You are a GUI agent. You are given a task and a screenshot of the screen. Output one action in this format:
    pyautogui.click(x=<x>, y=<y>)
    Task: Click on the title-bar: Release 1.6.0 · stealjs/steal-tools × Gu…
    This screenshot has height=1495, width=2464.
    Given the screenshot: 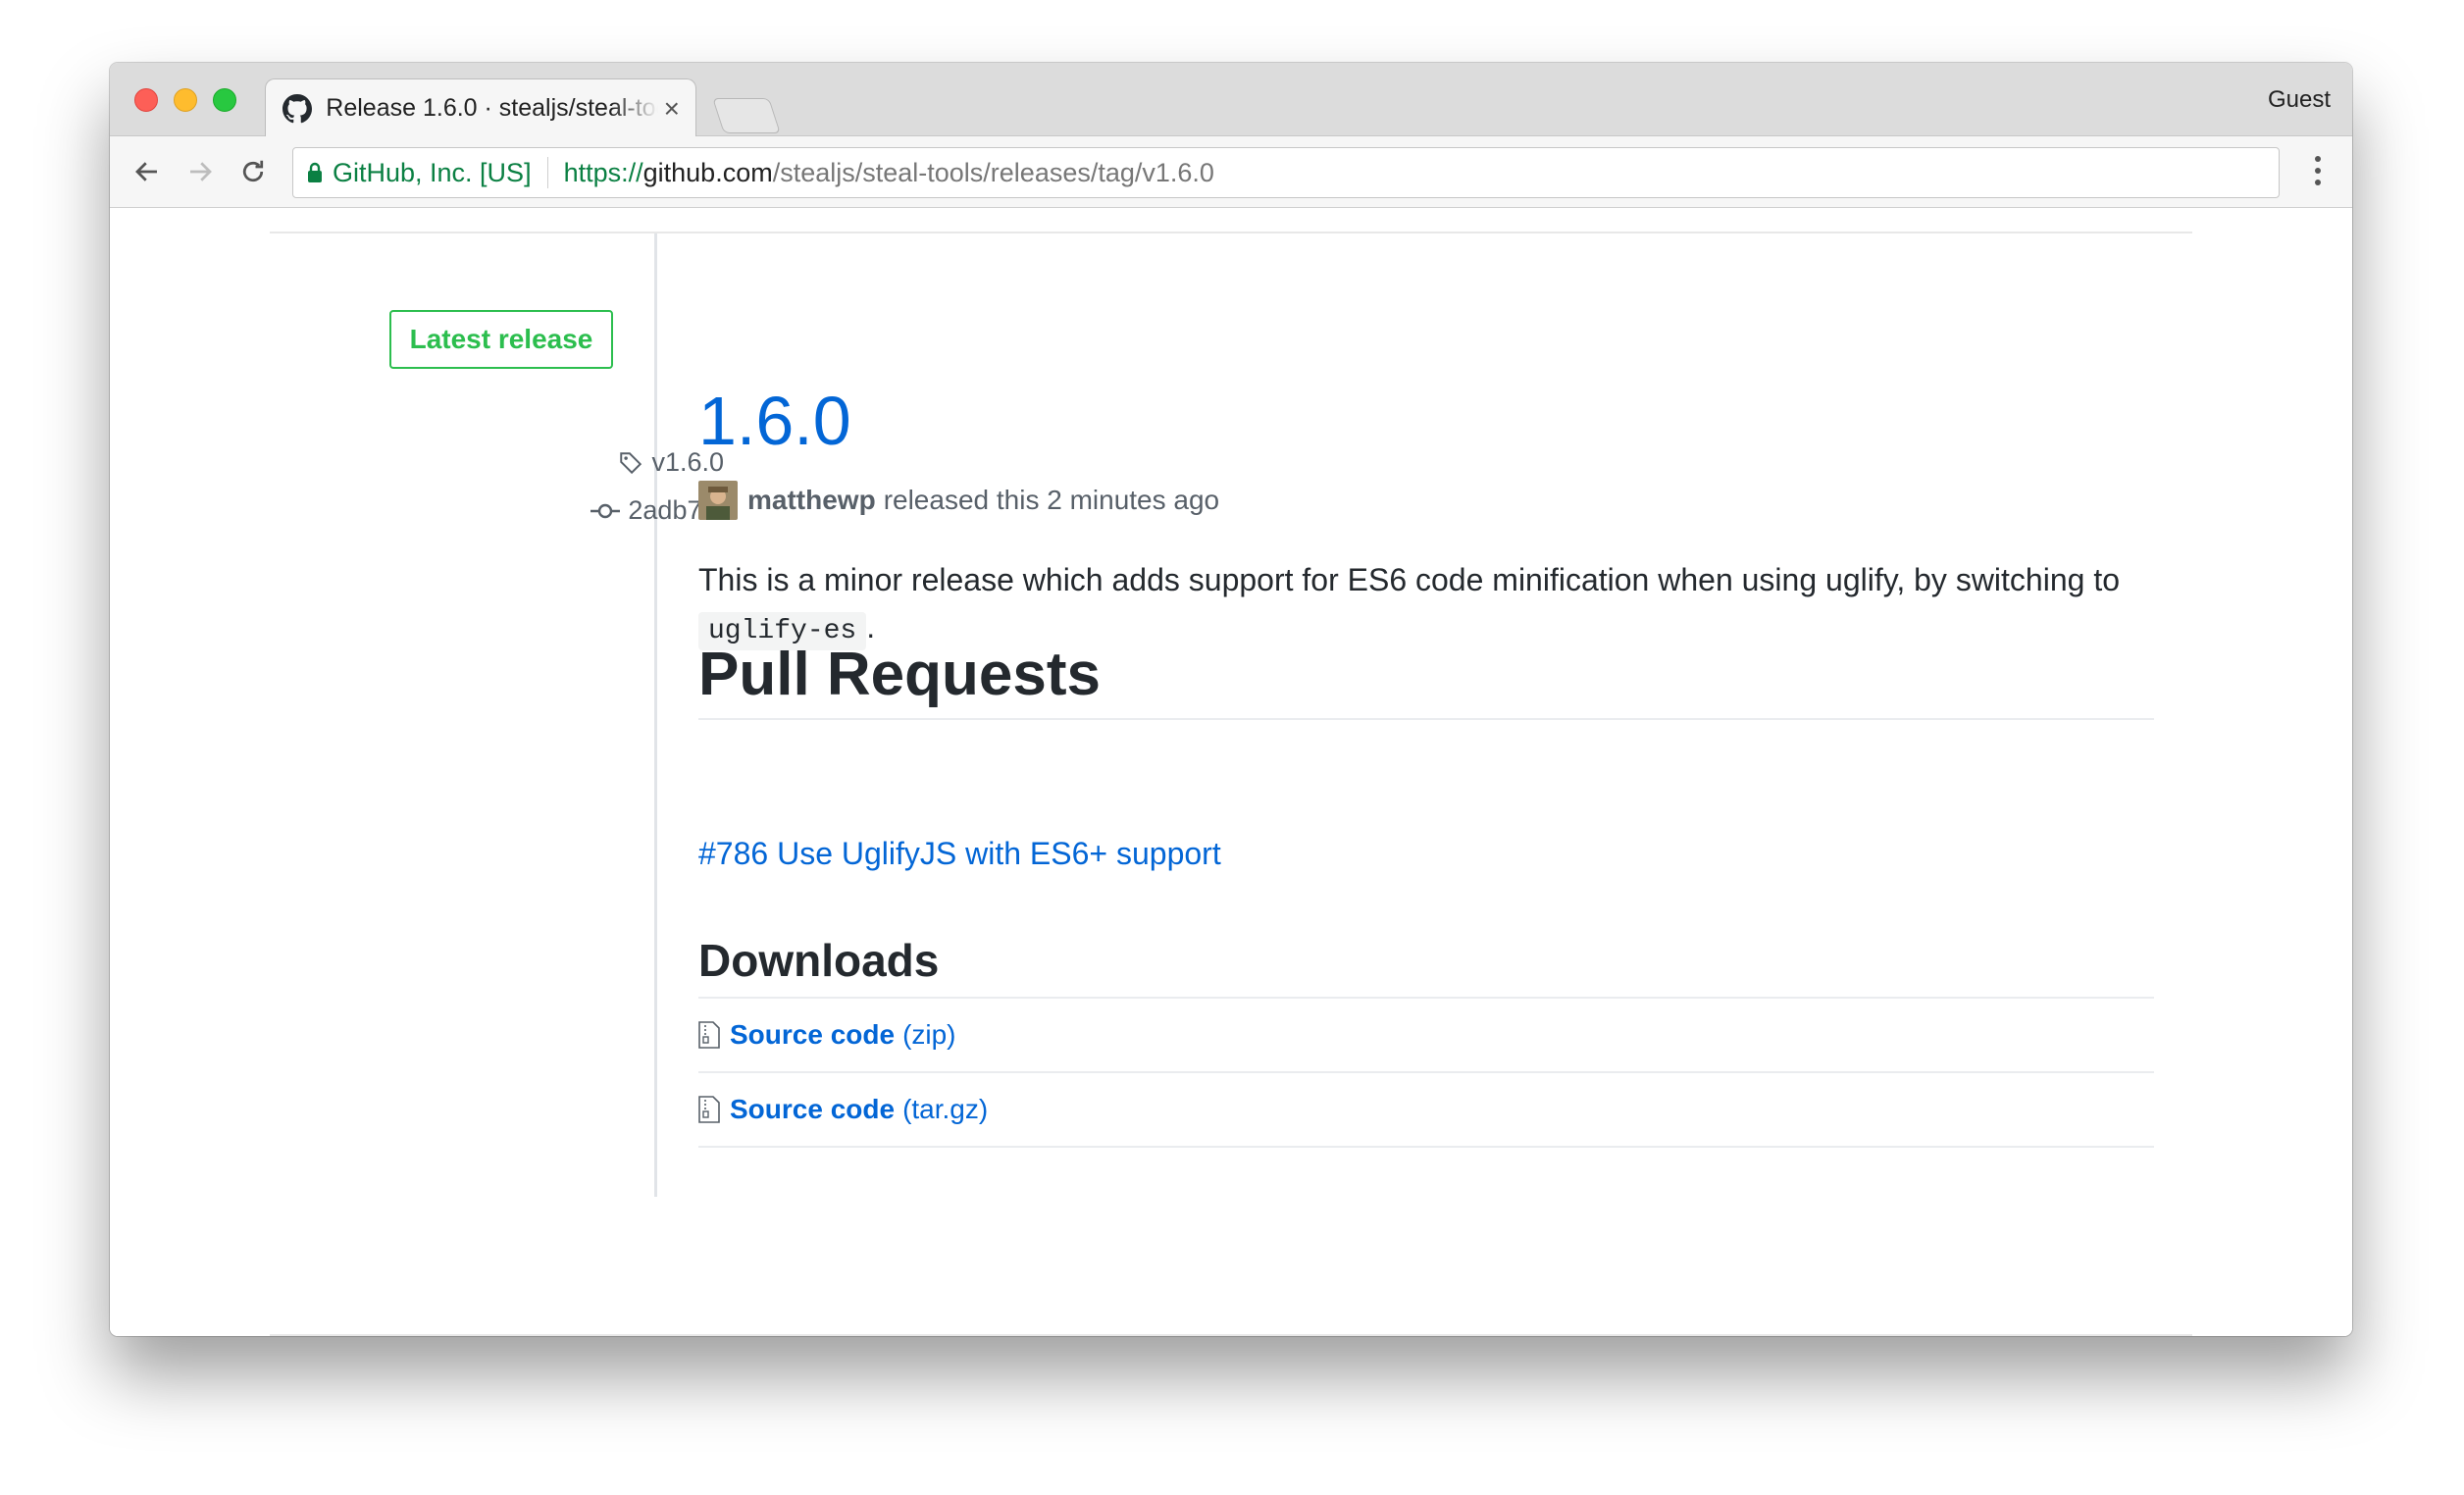 What is the action you would take?
    pyautogui.click(x=1231, y=100)
    